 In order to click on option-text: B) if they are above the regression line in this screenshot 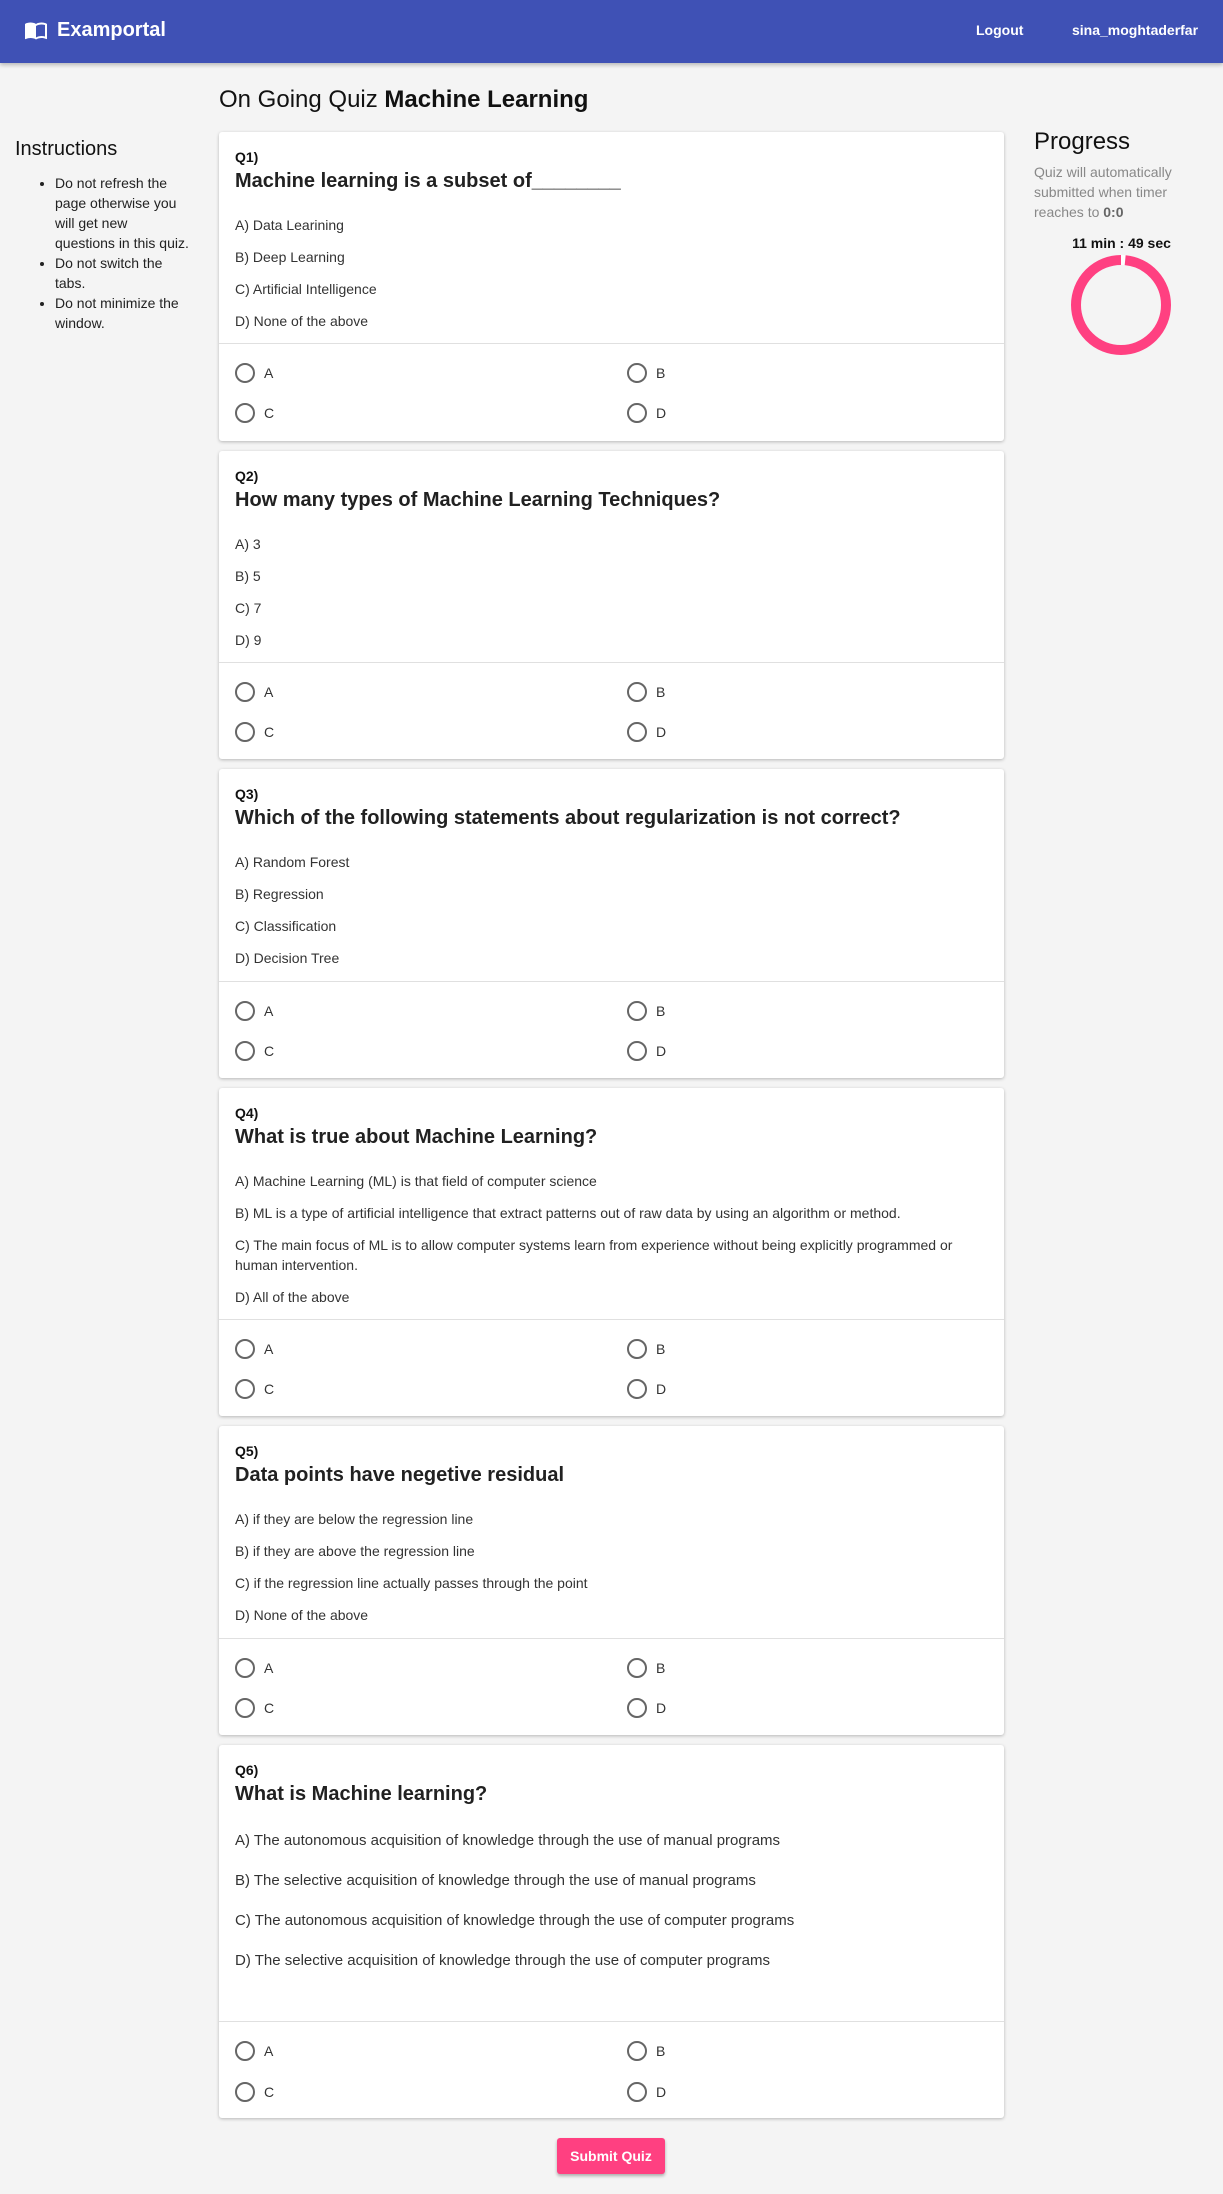, I will do `click(355, 1551)`.